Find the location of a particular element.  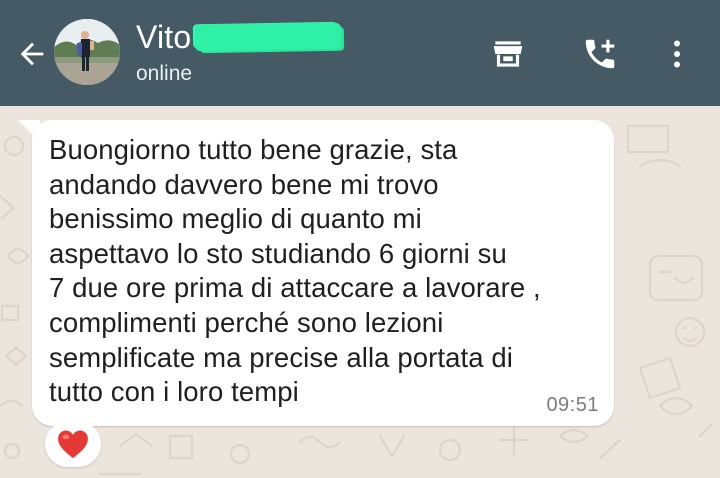

more-vertical-icon is located at coordinates (677, 54).